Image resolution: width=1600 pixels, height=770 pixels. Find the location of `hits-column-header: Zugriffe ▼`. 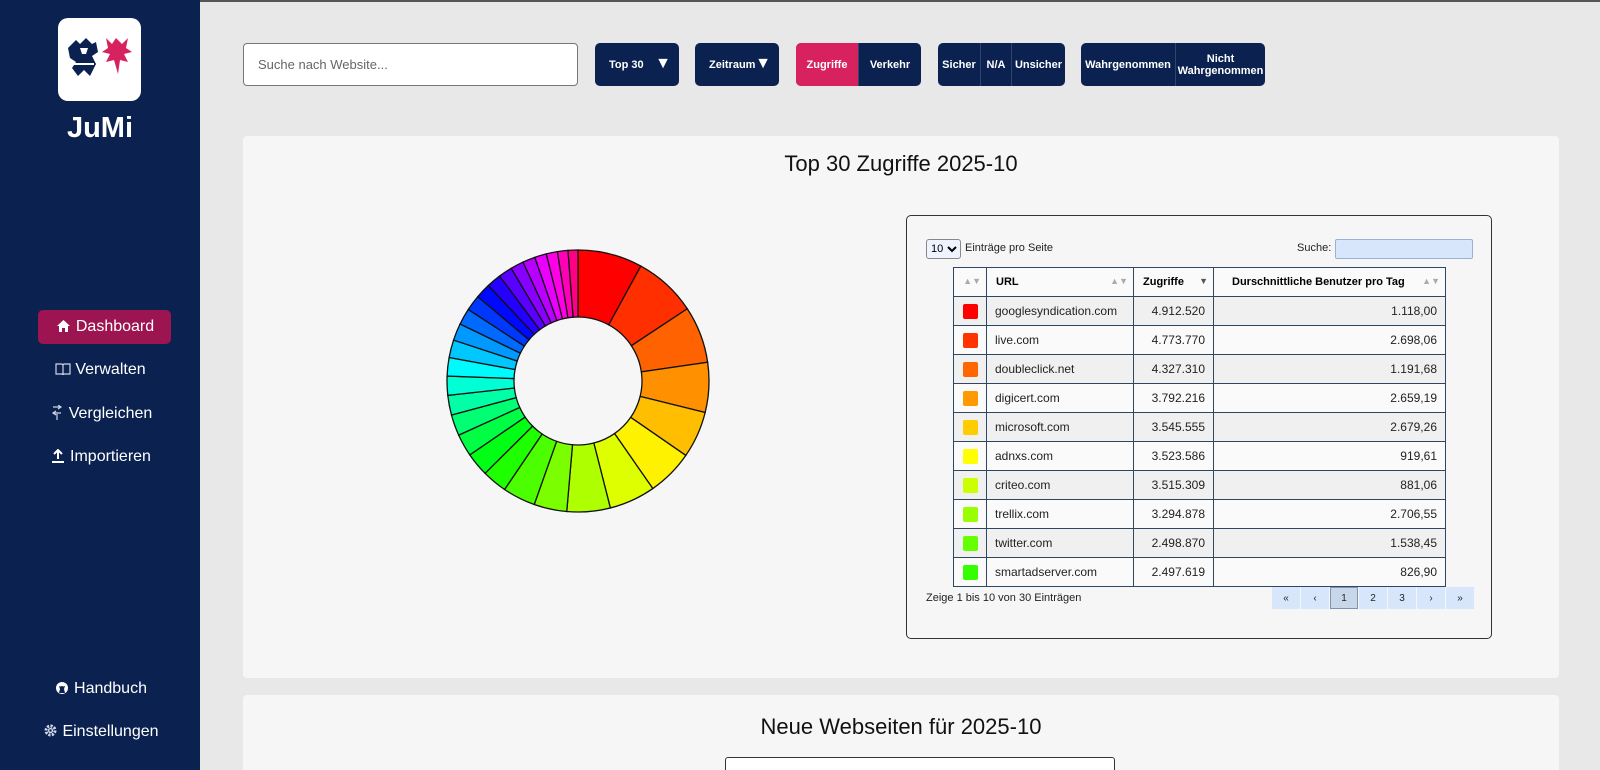

hits-column-header: Zugriffe ▼ is located at coordinates (1173, 282).